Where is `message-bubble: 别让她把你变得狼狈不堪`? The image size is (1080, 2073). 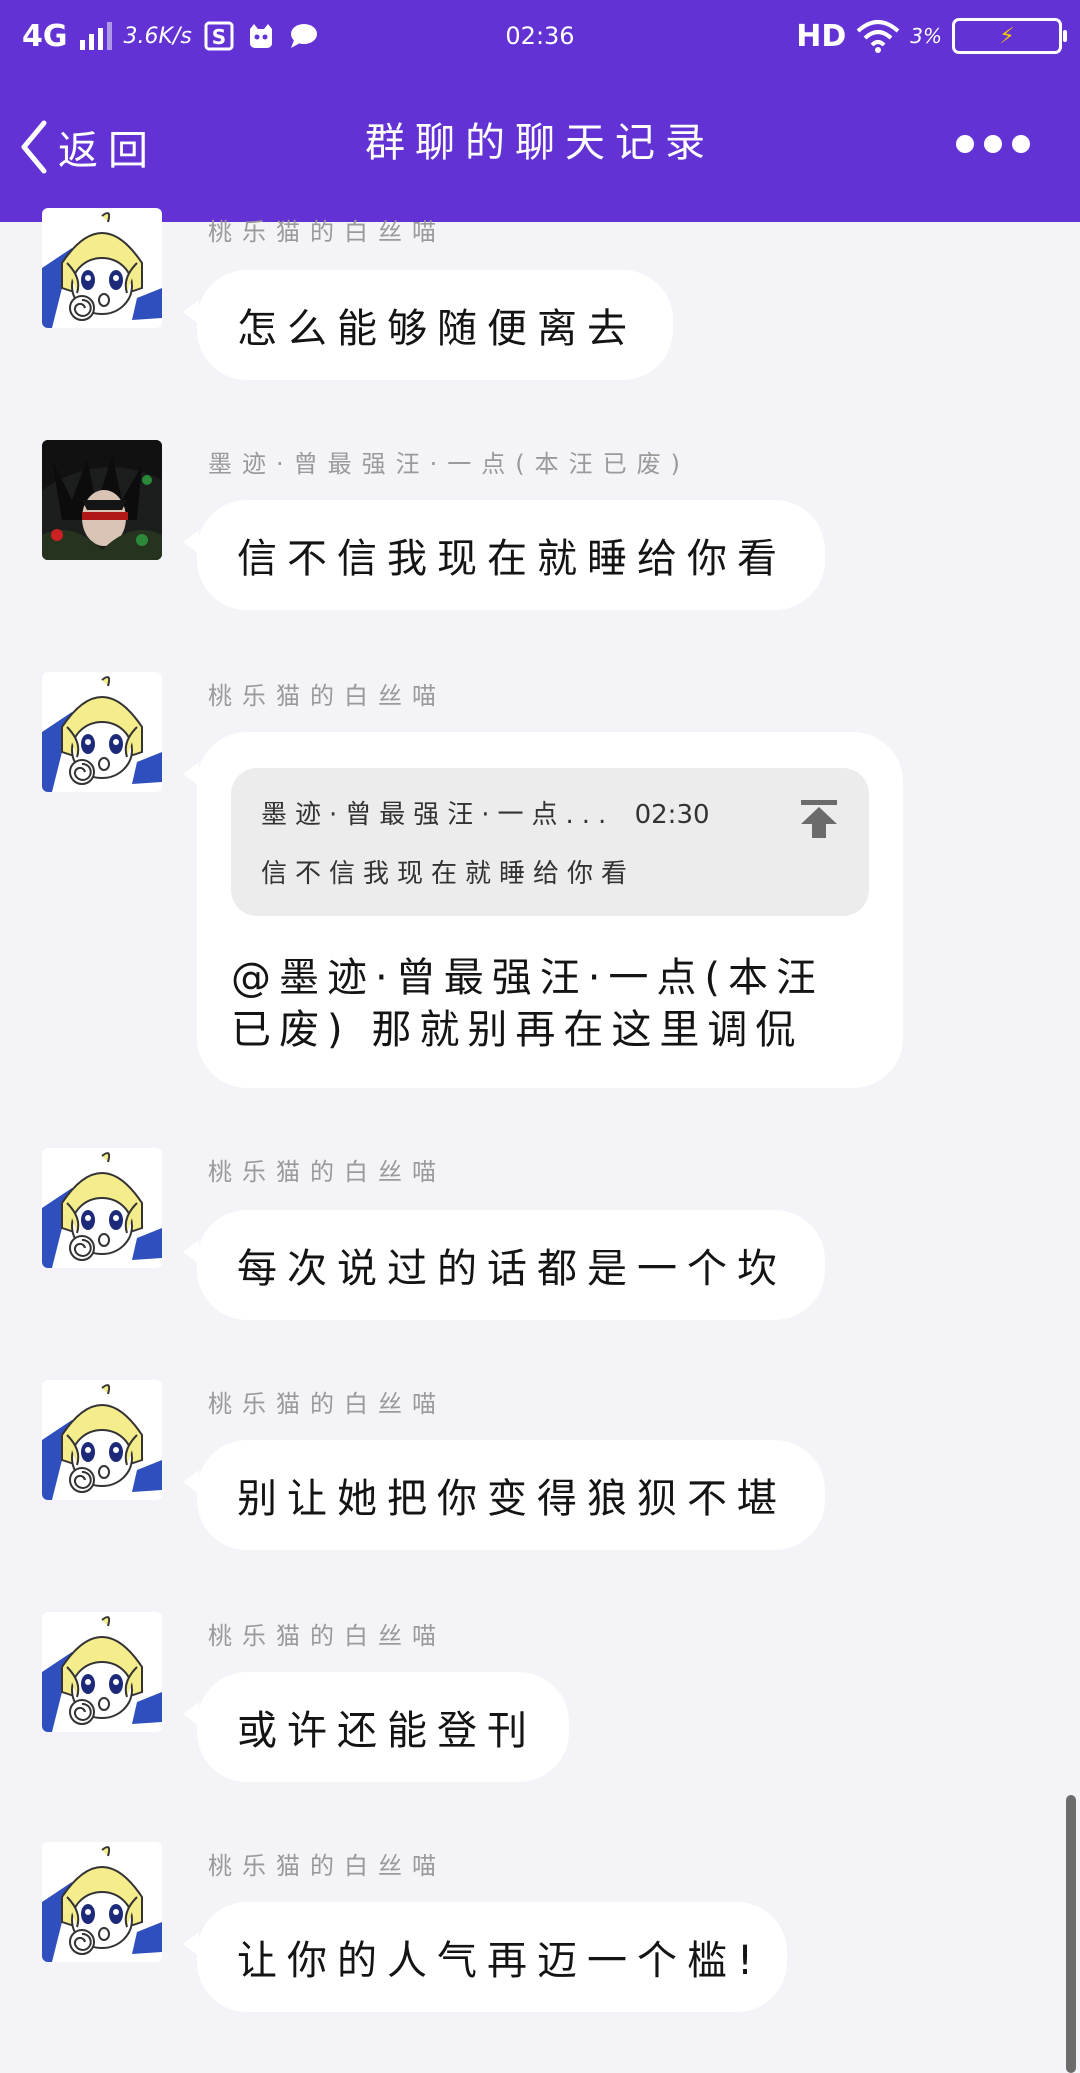
message-bubble: 别让她把你变得狼狈不堪 is located at coordinates (504, 1495).